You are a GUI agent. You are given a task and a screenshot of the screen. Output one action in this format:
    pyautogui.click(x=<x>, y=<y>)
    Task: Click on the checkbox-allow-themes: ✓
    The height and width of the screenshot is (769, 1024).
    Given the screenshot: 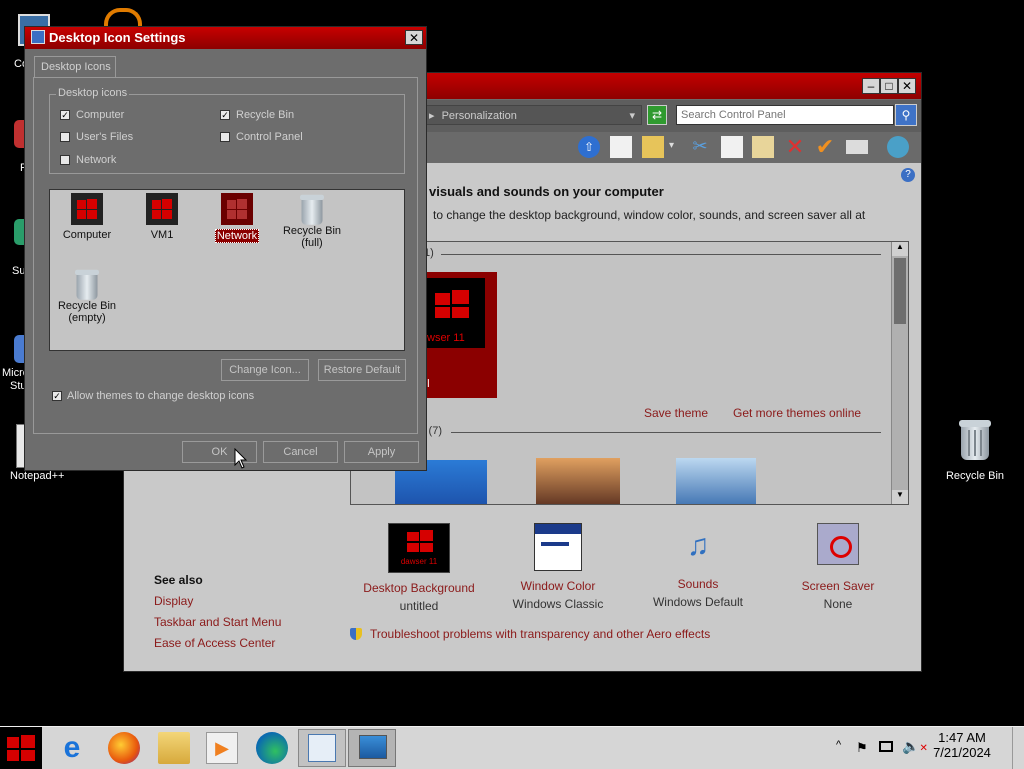 What is the action you would take?
    pyautogui.click(x=57, y=396)
    